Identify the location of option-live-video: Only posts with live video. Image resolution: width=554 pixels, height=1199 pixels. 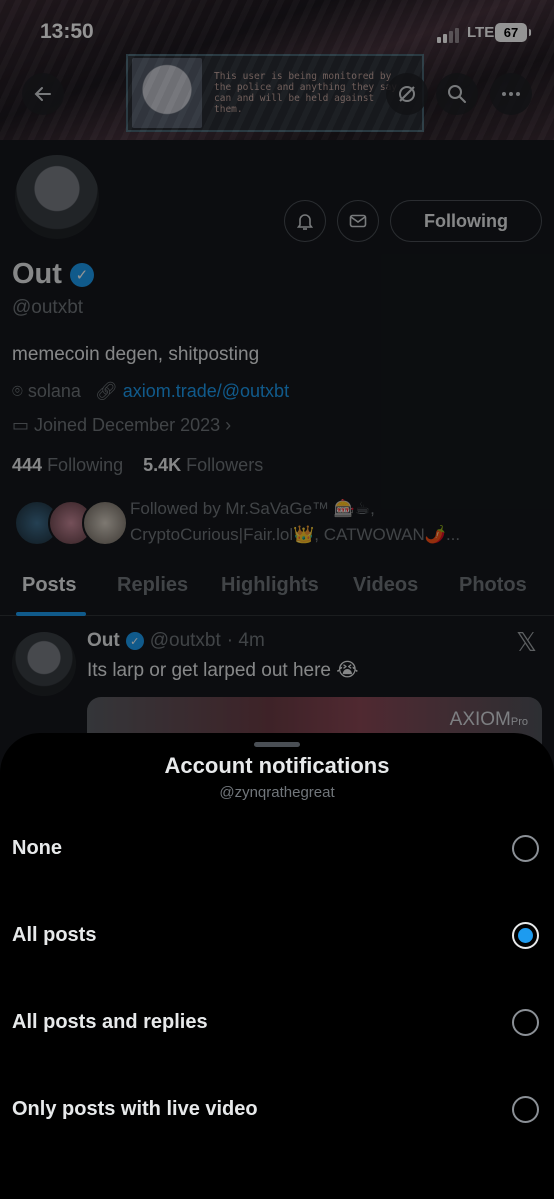
(277, 1110).